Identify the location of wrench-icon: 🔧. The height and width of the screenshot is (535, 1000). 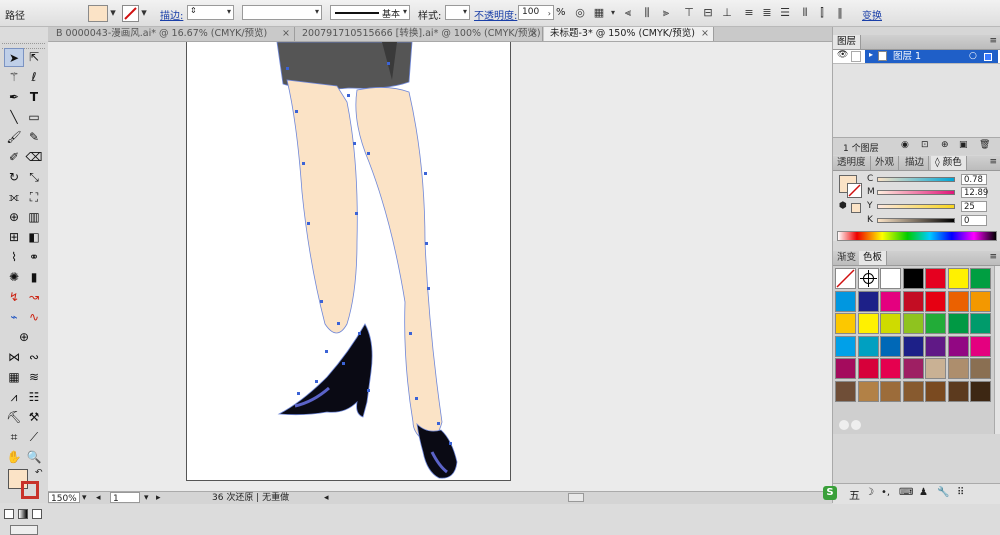
(943, 492).